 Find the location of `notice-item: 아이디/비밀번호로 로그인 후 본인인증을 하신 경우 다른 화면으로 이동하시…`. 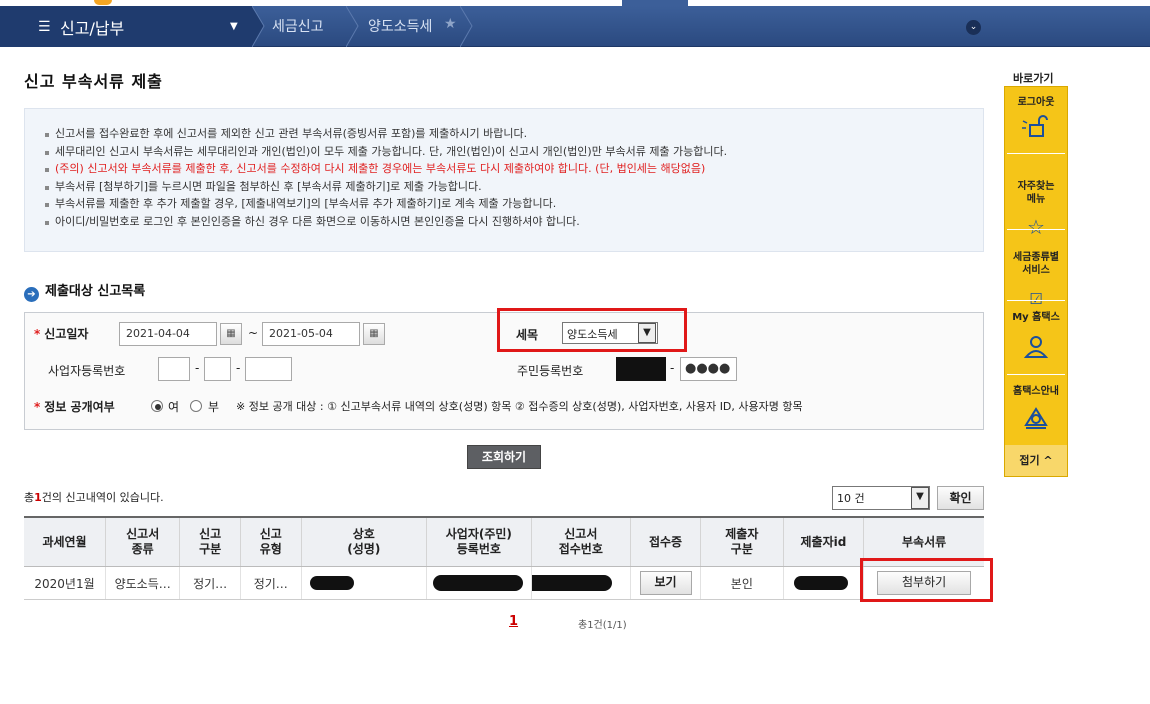

notice-item: 아이디/비밀번호로 로그인 후 본인인증을 하신 경우 다른 화면으로 이동하시… is located at coordinates (385, 222).